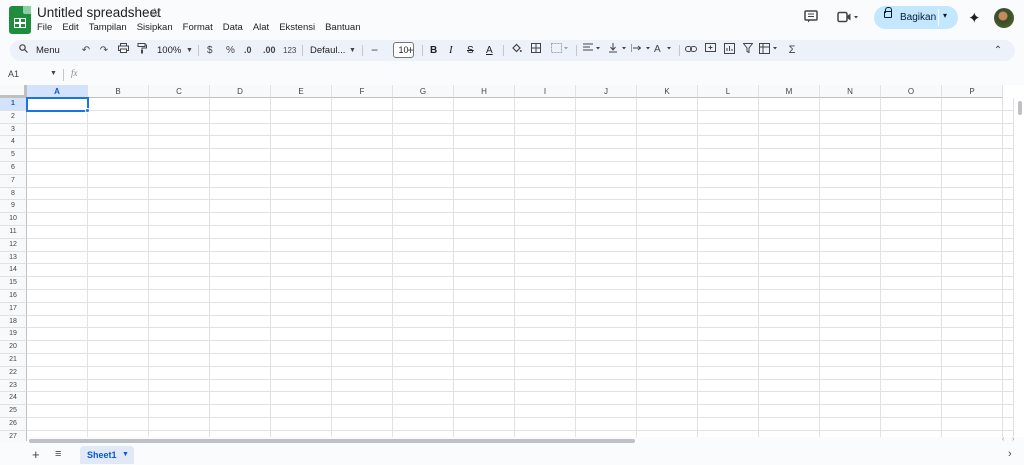 Image resolution: width=1024 pixels, height=465 pixels. I want to click on share-button: Bagikan ▾, so click(916, 17).